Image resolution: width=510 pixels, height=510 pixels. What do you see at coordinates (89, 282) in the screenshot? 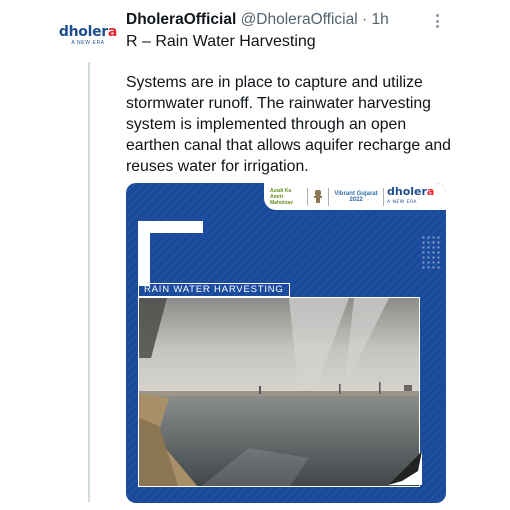
I see `thread-line` at bounding box center [89, 282].